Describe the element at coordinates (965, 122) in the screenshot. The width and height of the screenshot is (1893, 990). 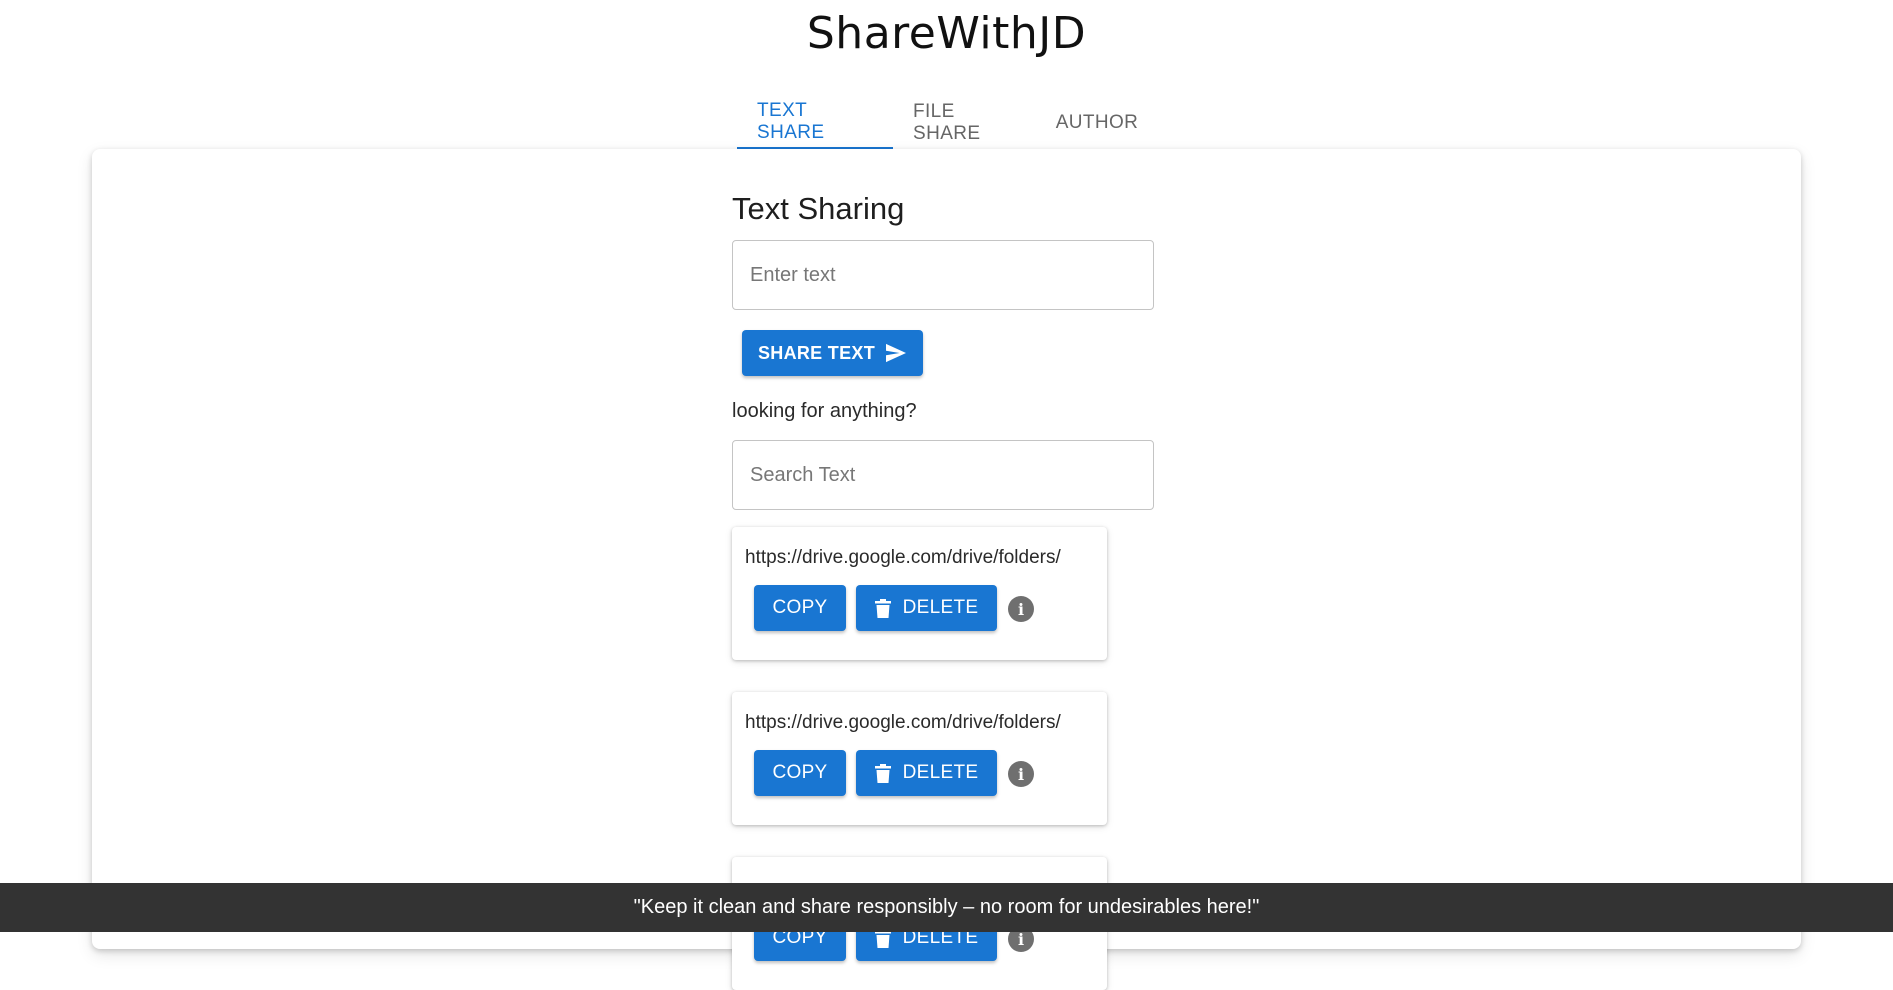
I see `tab-file-share: FILE SHARE` at that location.